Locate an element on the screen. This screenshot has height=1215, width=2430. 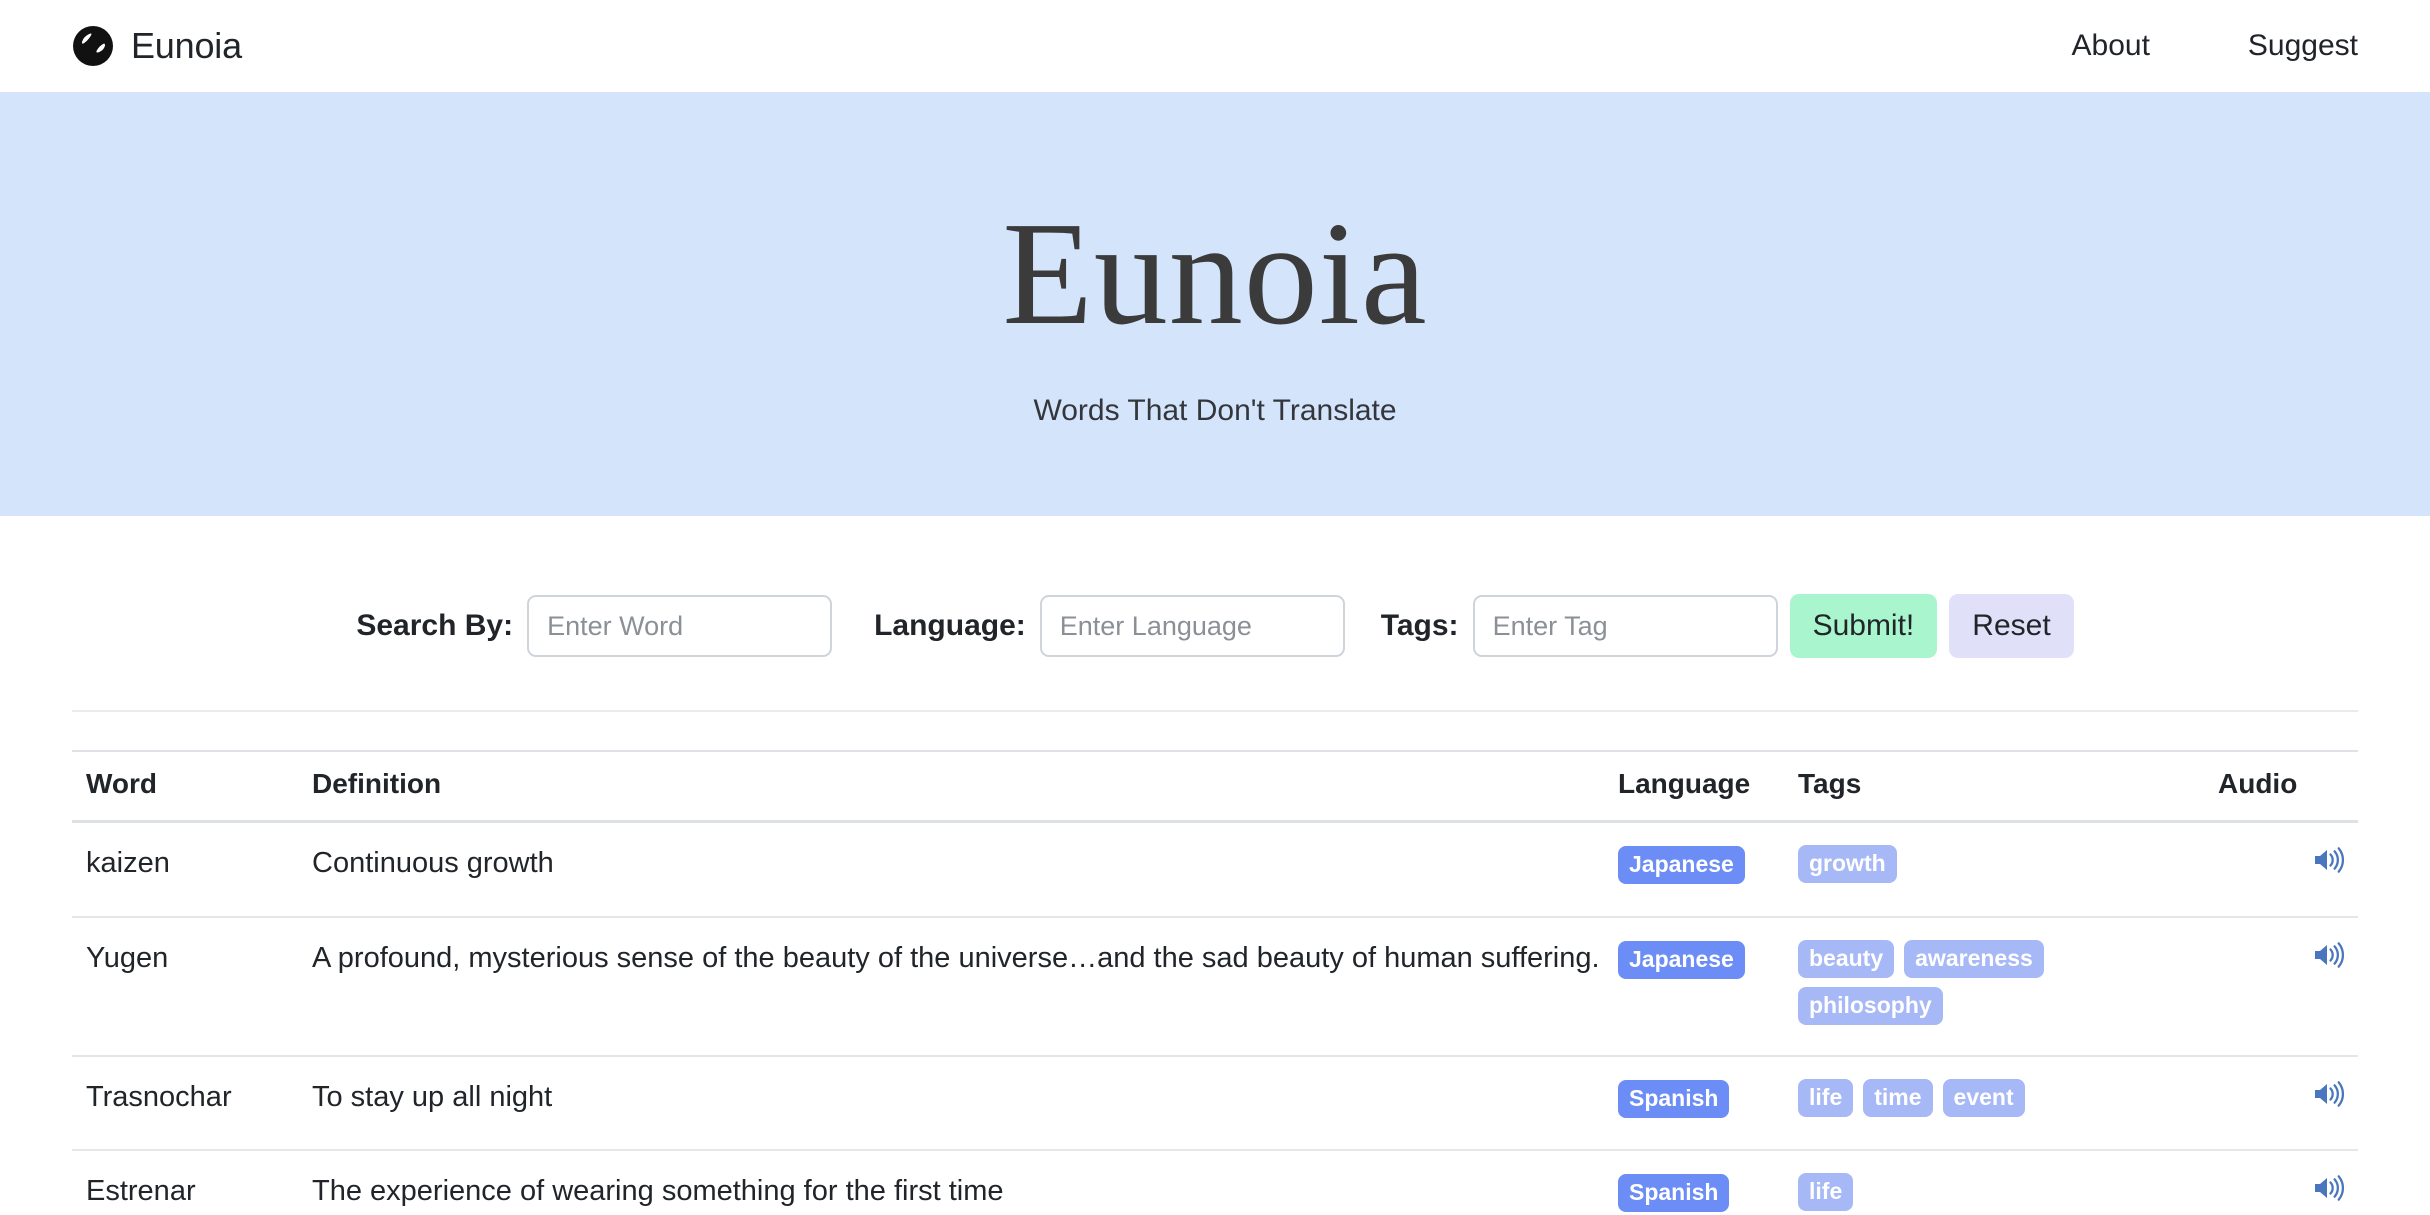
column-header-tags: Tags is located at coordinates (2008, 786).